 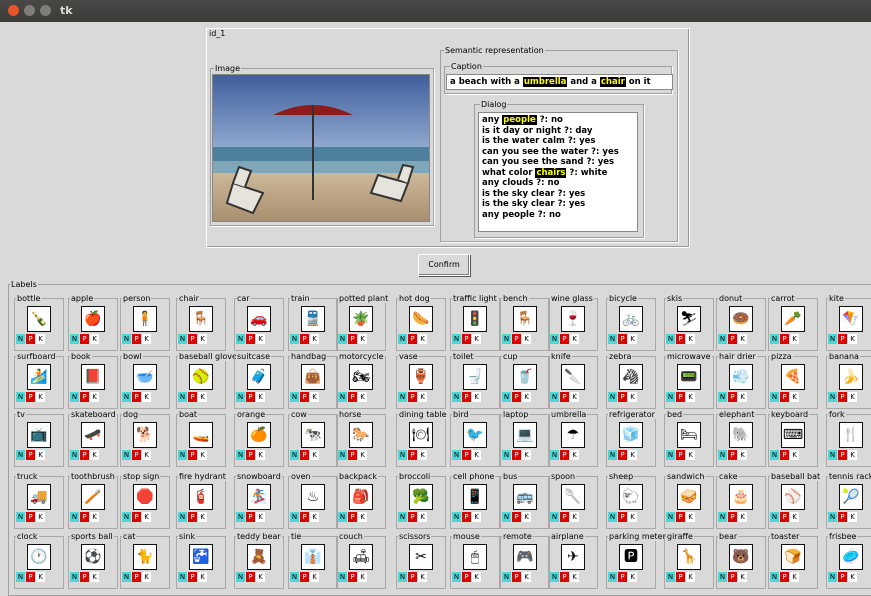 I want to click on minimize-icon, so click(x=29, y=10).